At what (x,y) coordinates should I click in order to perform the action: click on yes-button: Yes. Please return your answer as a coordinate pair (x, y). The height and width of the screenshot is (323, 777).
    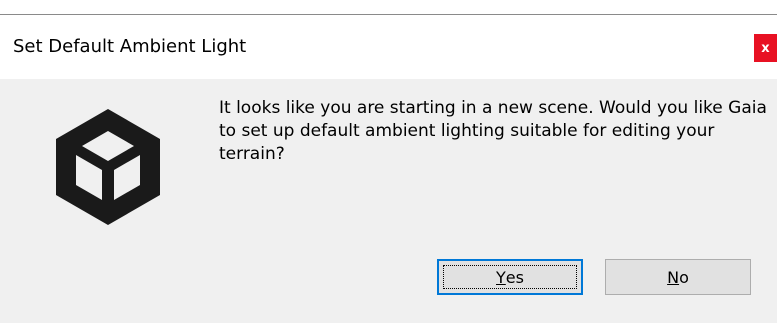
    Looking at the image, I should click on (510, 277).